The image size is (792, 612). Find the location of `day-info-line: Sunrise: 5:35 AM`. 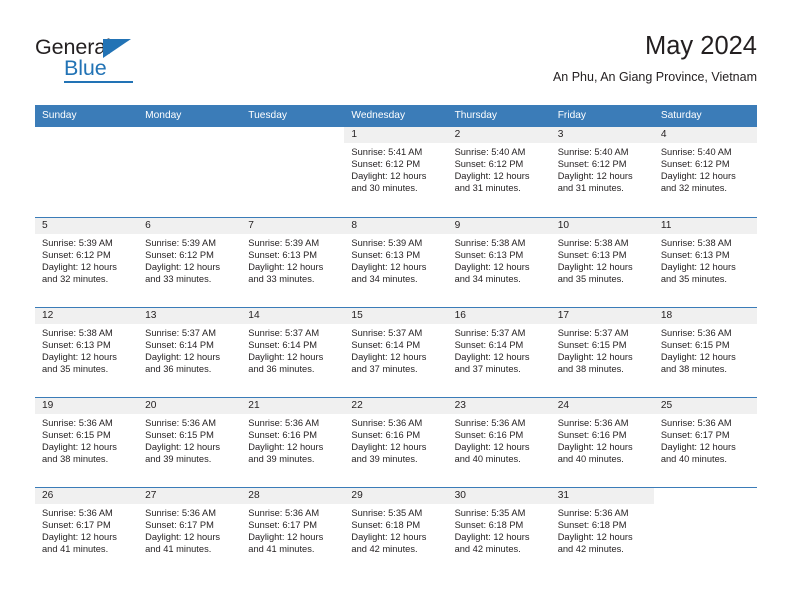

day-info-line: Sunrise: 5:35 AM is located at coordinates (490, 513).